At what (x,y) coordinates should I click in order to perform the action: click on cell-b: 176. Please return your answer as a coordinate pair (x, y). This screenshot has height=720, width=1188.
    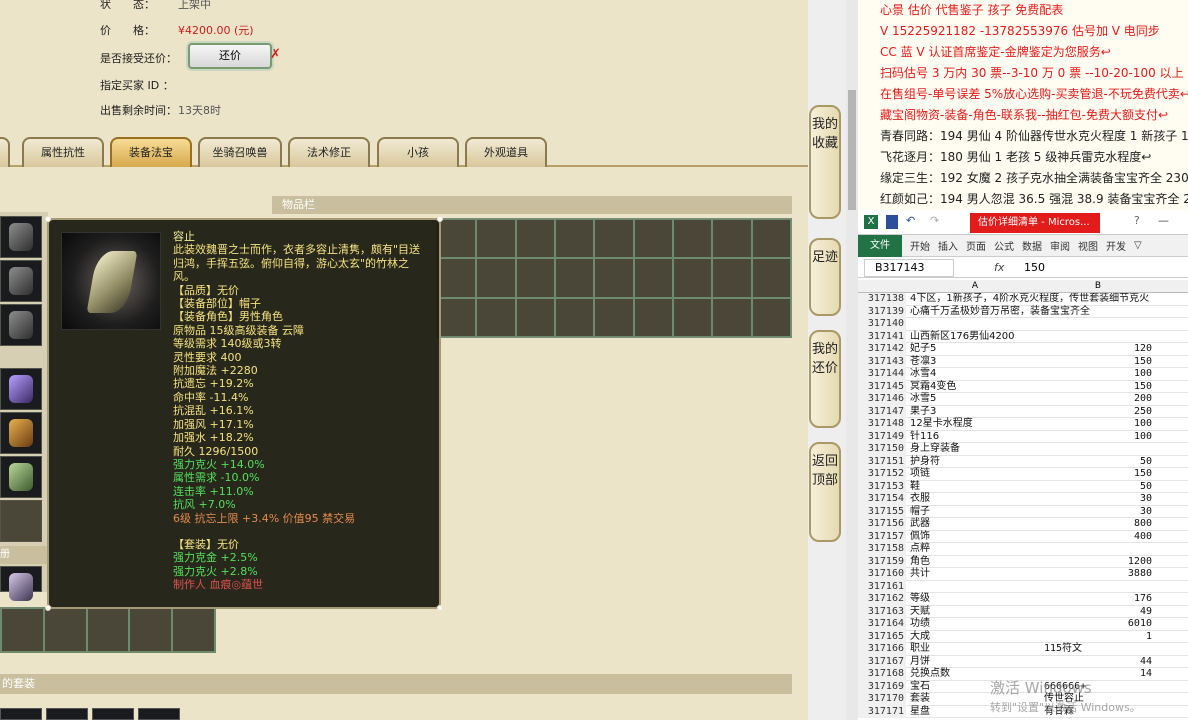
    Looking at the image, I should click on (1098, 599).